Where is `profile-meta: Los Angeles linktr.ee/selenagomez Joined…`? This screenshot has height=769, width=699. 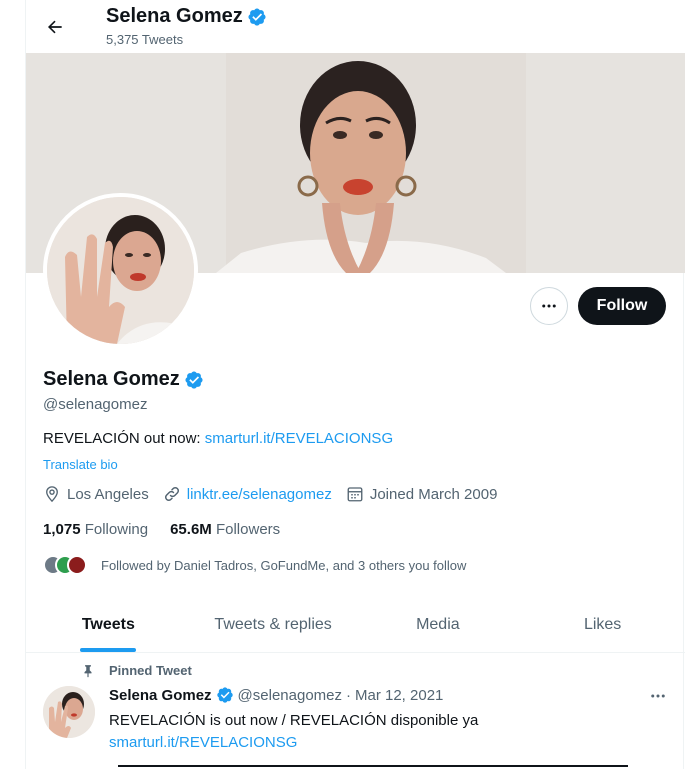 profile-meta: Los Angeles linktr.ee/selenagomez Joined… is located at coordinates (277, 494).